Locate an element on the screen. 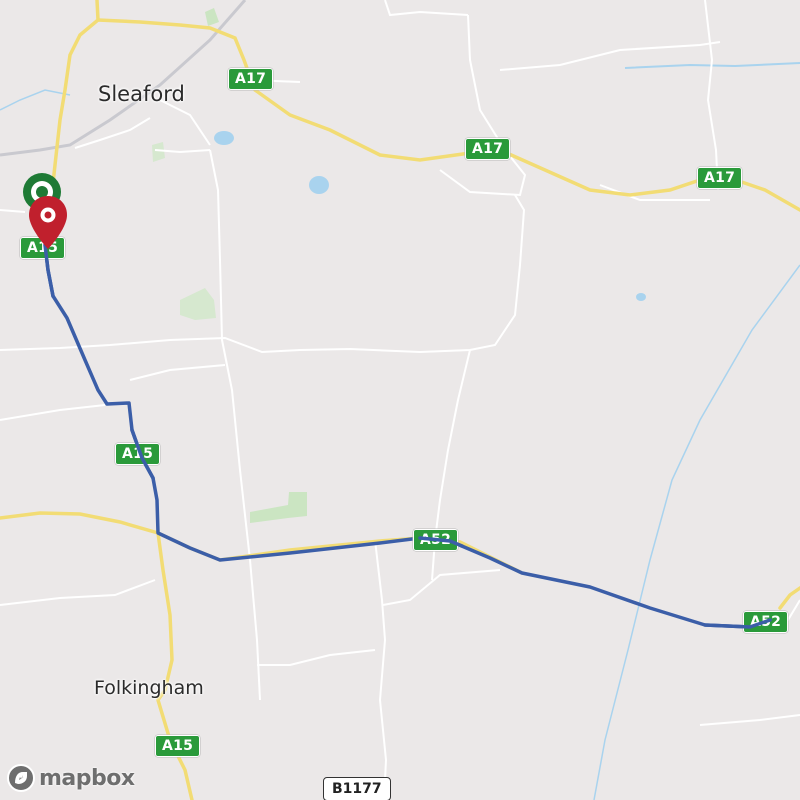 The width and height of the screenshot is (800, 800). mapbox-logo-icon is located at coordinates (21, 778).